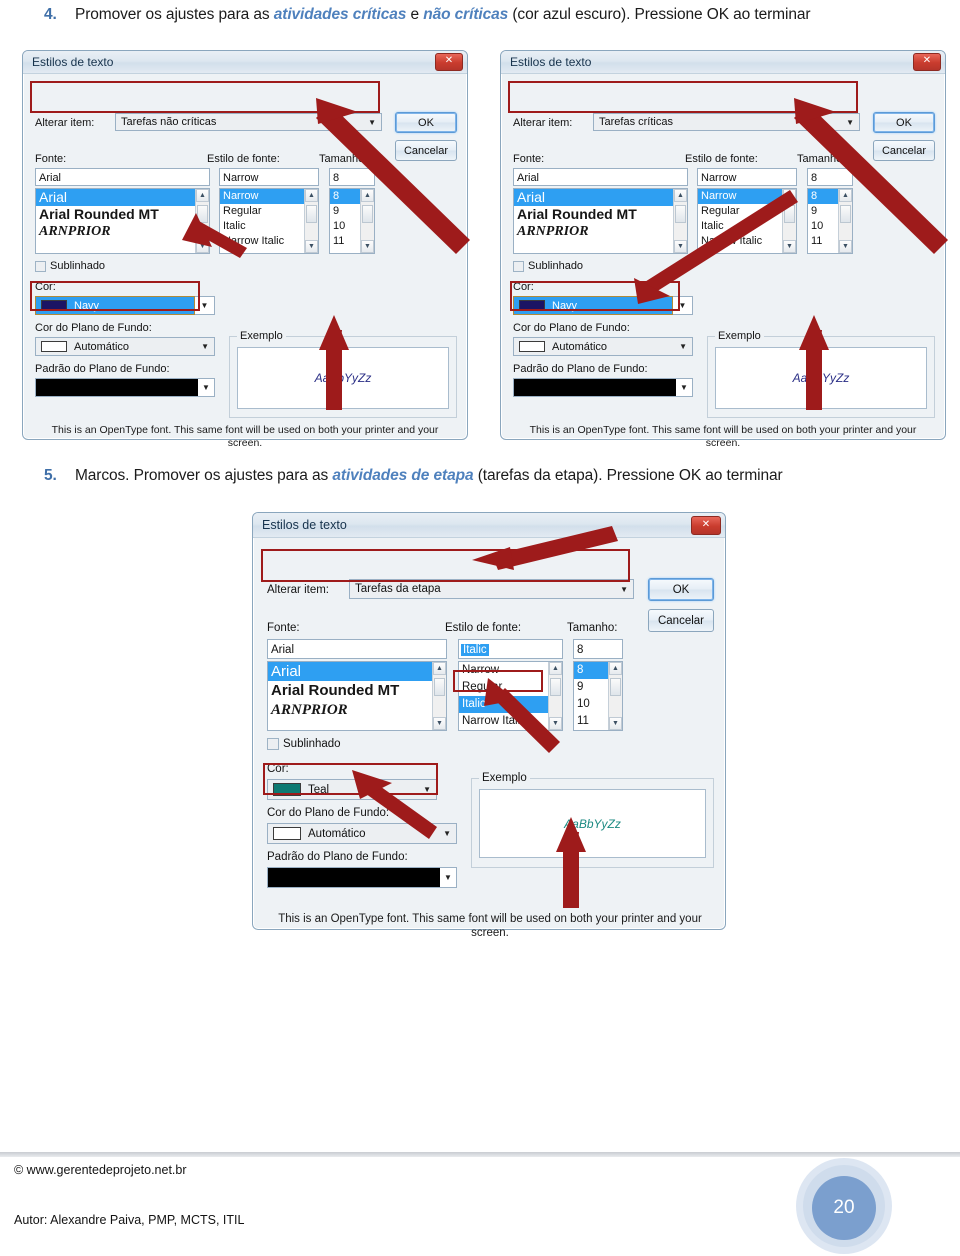 This screenshot has height=1256, width=960. What do you see at coordinates (510, 704) in the screenshot?
I see `list-item: Italic` at bounding box center [510, 704].